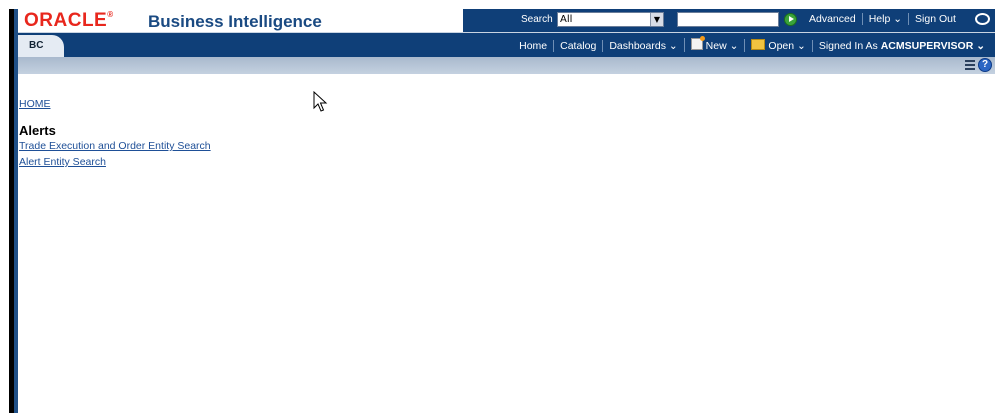 This screenshot has height=413, width=995. Describe the element at coordinates (69, 20) in the screenshot. I see `oracle-logo: ORACLE®` at that location.